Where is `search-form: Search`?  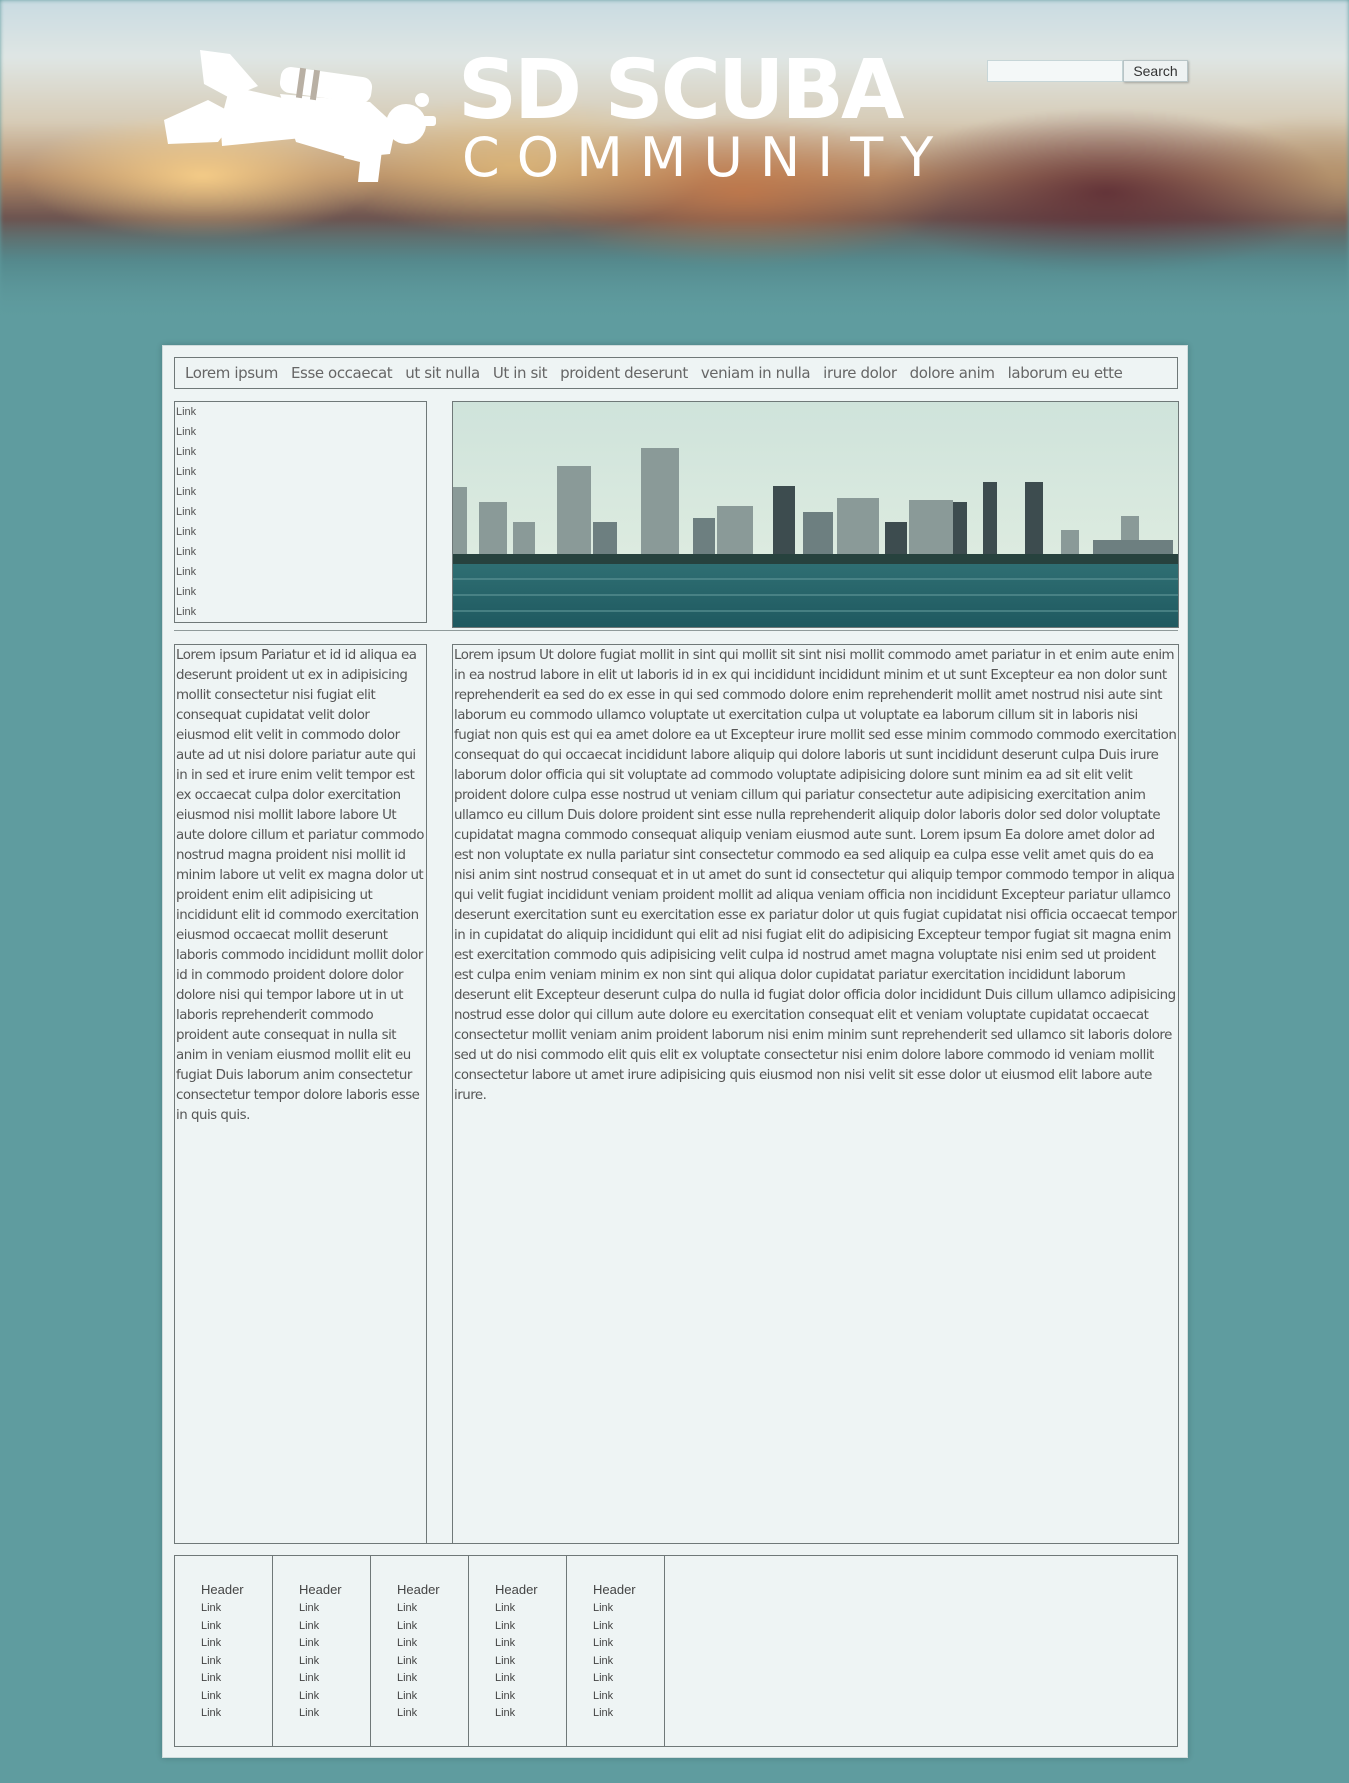 search-form: Search is located at coordinates (1087, 71).